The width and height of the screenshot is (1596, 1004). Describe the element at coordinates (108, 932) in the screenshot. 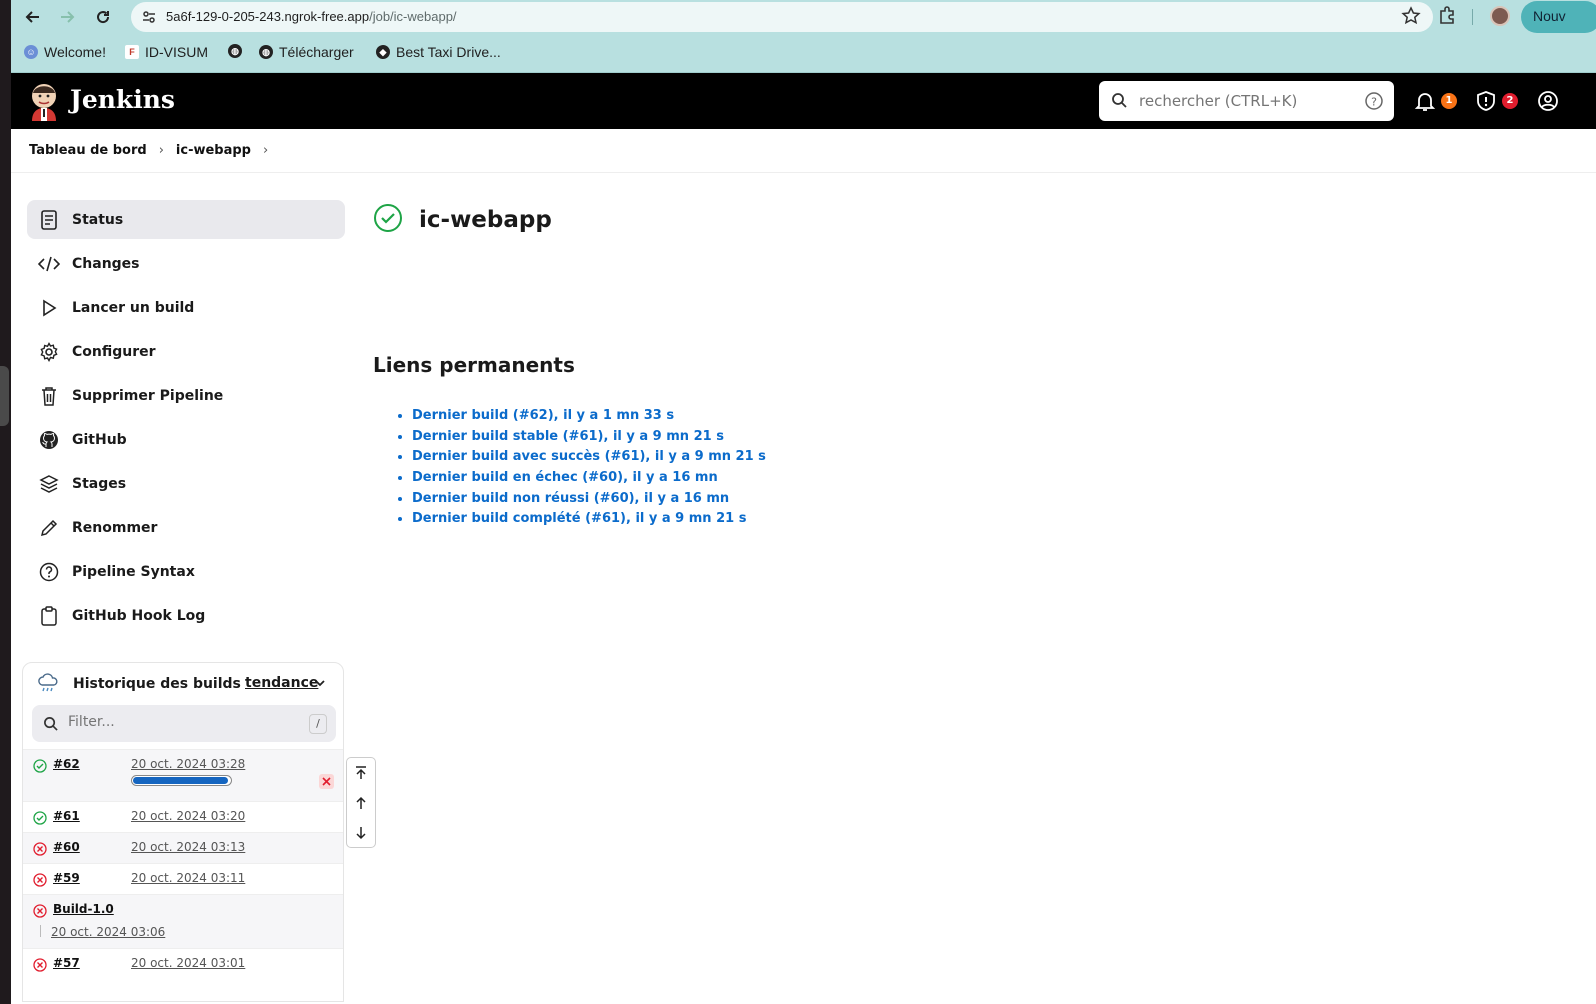

I see `build-date: 20 oct. 2024 03:06` at that location.